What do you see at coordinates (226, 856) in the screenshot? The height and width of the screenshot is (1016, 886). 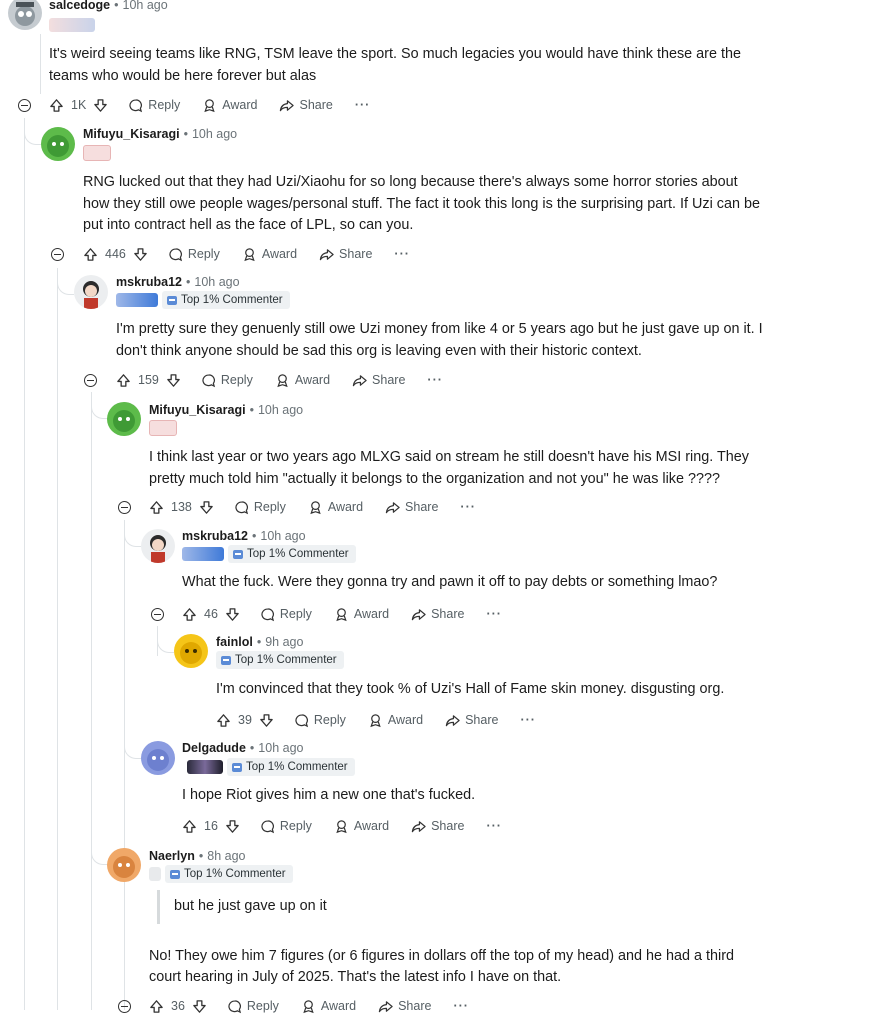 I see `timestamp: 8h ago` at bounding box center [226, 856].